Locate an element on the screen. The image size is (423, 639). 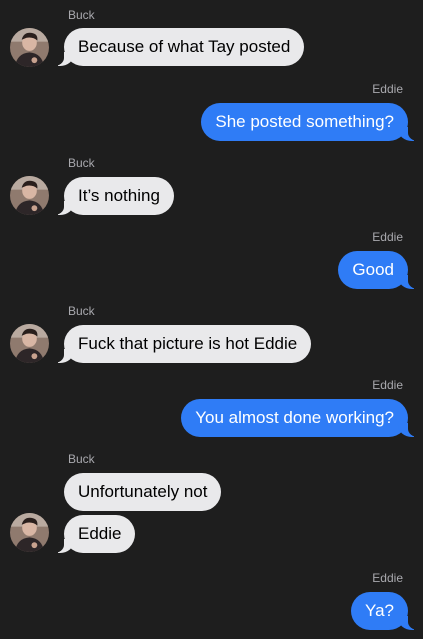
message-text: Ya? is located at coordinates (379, 610).